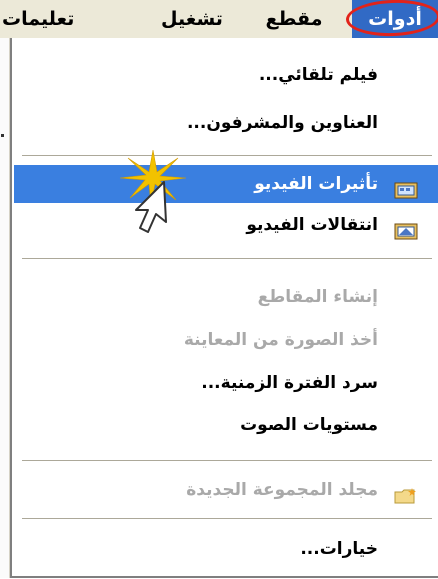 This screenshot has height=579, width=438. What do you see at coordinates (406, 187) in the screenshot?
I see `video-effects-icon` at bounding box center [406, 187].